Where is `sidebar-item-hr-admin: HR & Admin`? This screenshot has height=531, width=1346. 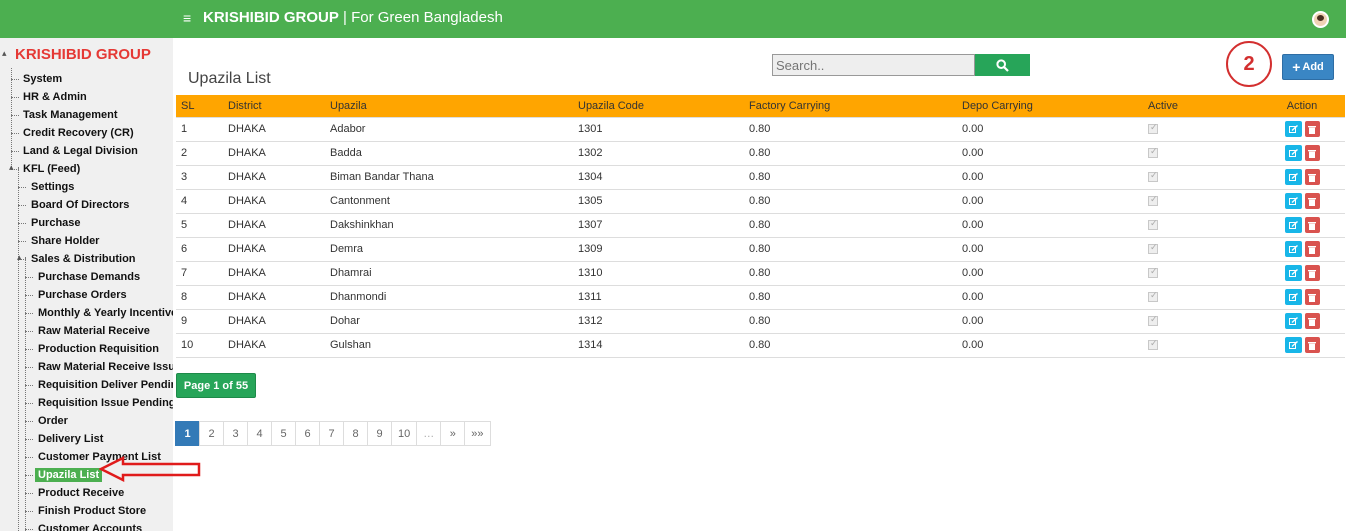
sidebar-item-hr-admin: HR & Admin is located at coordinates (55, 97).